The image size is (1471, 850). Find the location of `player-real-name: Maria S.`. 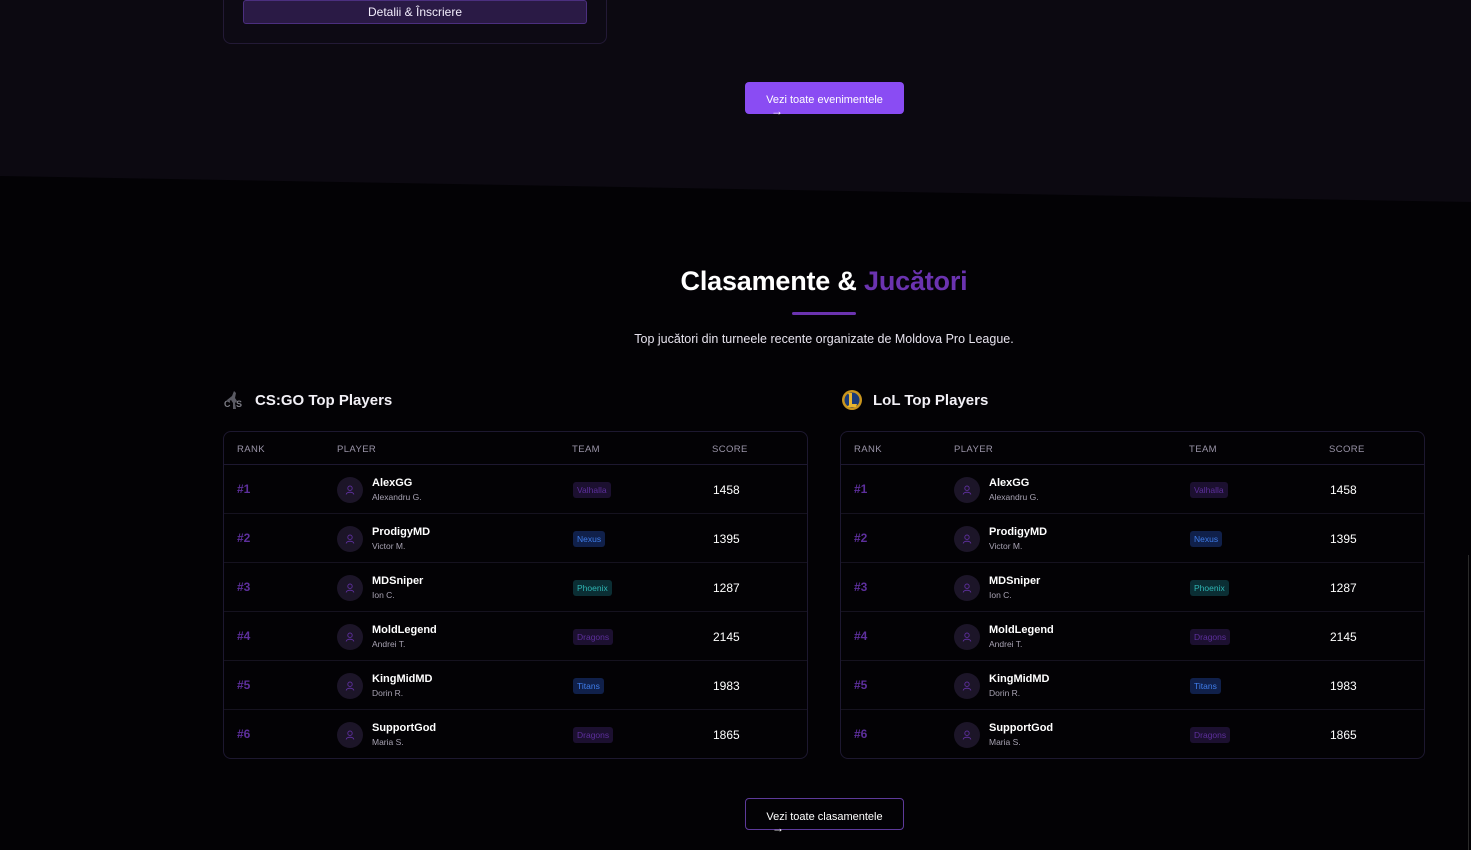

player-real-name: Maria S. is located at coordinates (1005, 742).